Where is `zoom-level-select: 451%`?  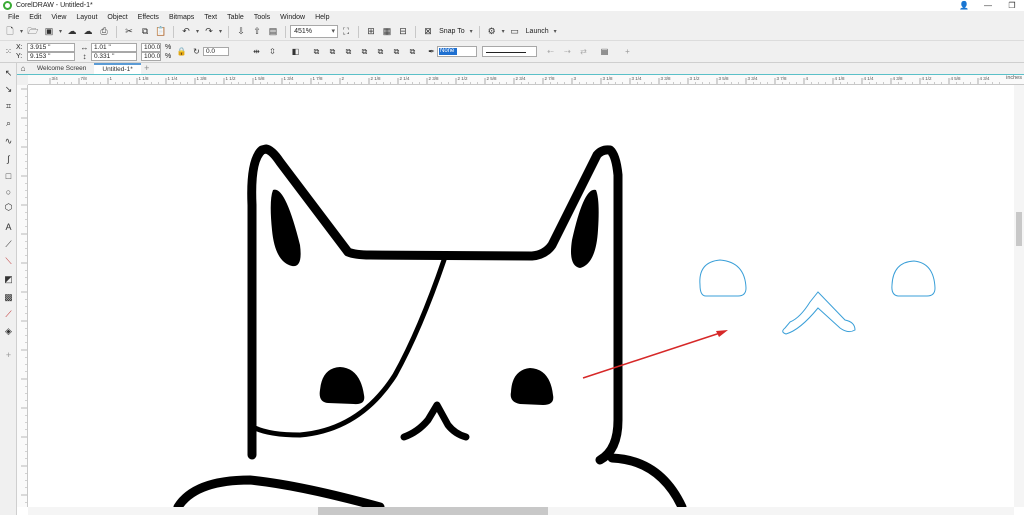
zoom-level-select: 451% is located at coordinates (314, 31).